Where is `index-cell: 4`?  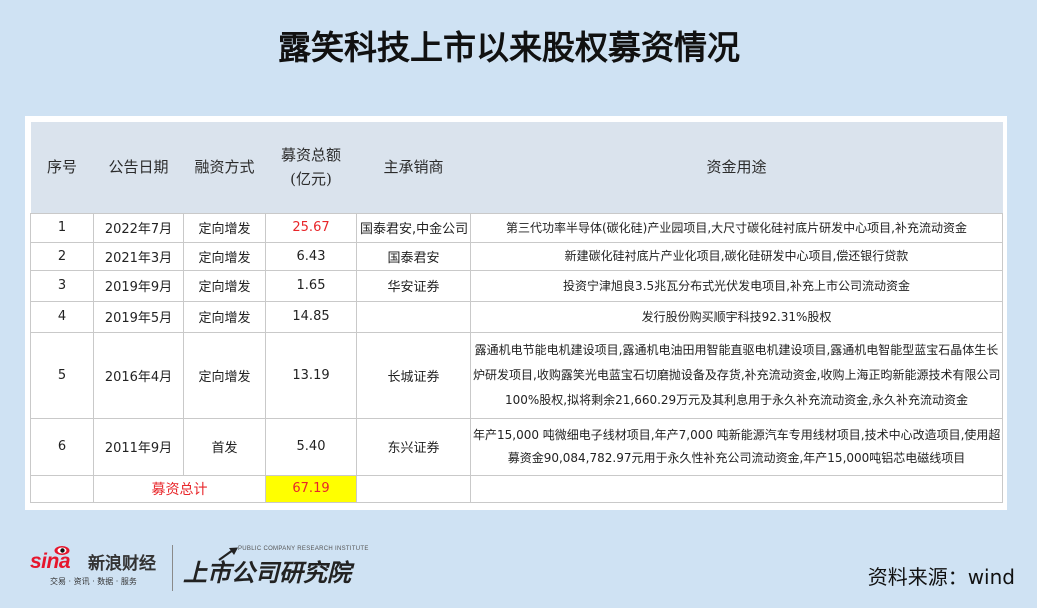 index-cell: 4 is located at coordinates (62, 316).